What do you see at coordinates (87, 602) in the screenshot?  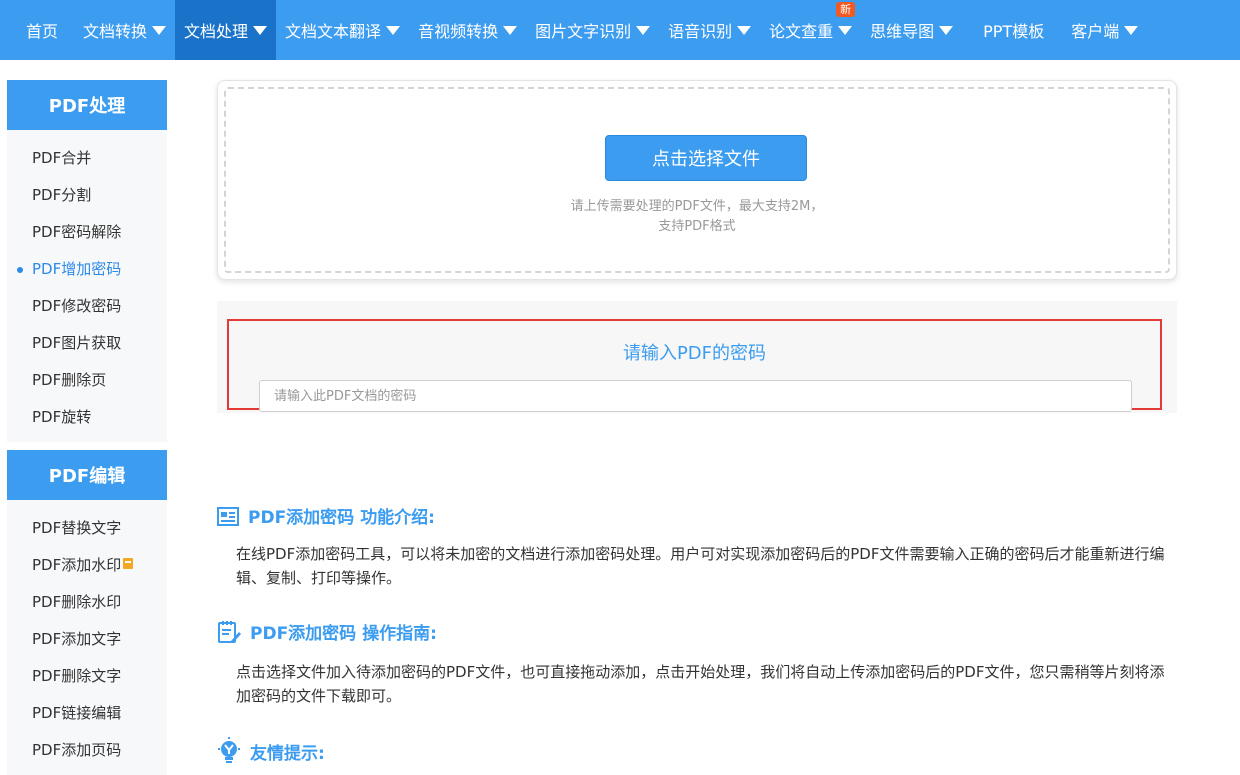 I see `sidebar-item-pdf-remove-watermark: PDF删除水印` at bounding box center [87, 602].